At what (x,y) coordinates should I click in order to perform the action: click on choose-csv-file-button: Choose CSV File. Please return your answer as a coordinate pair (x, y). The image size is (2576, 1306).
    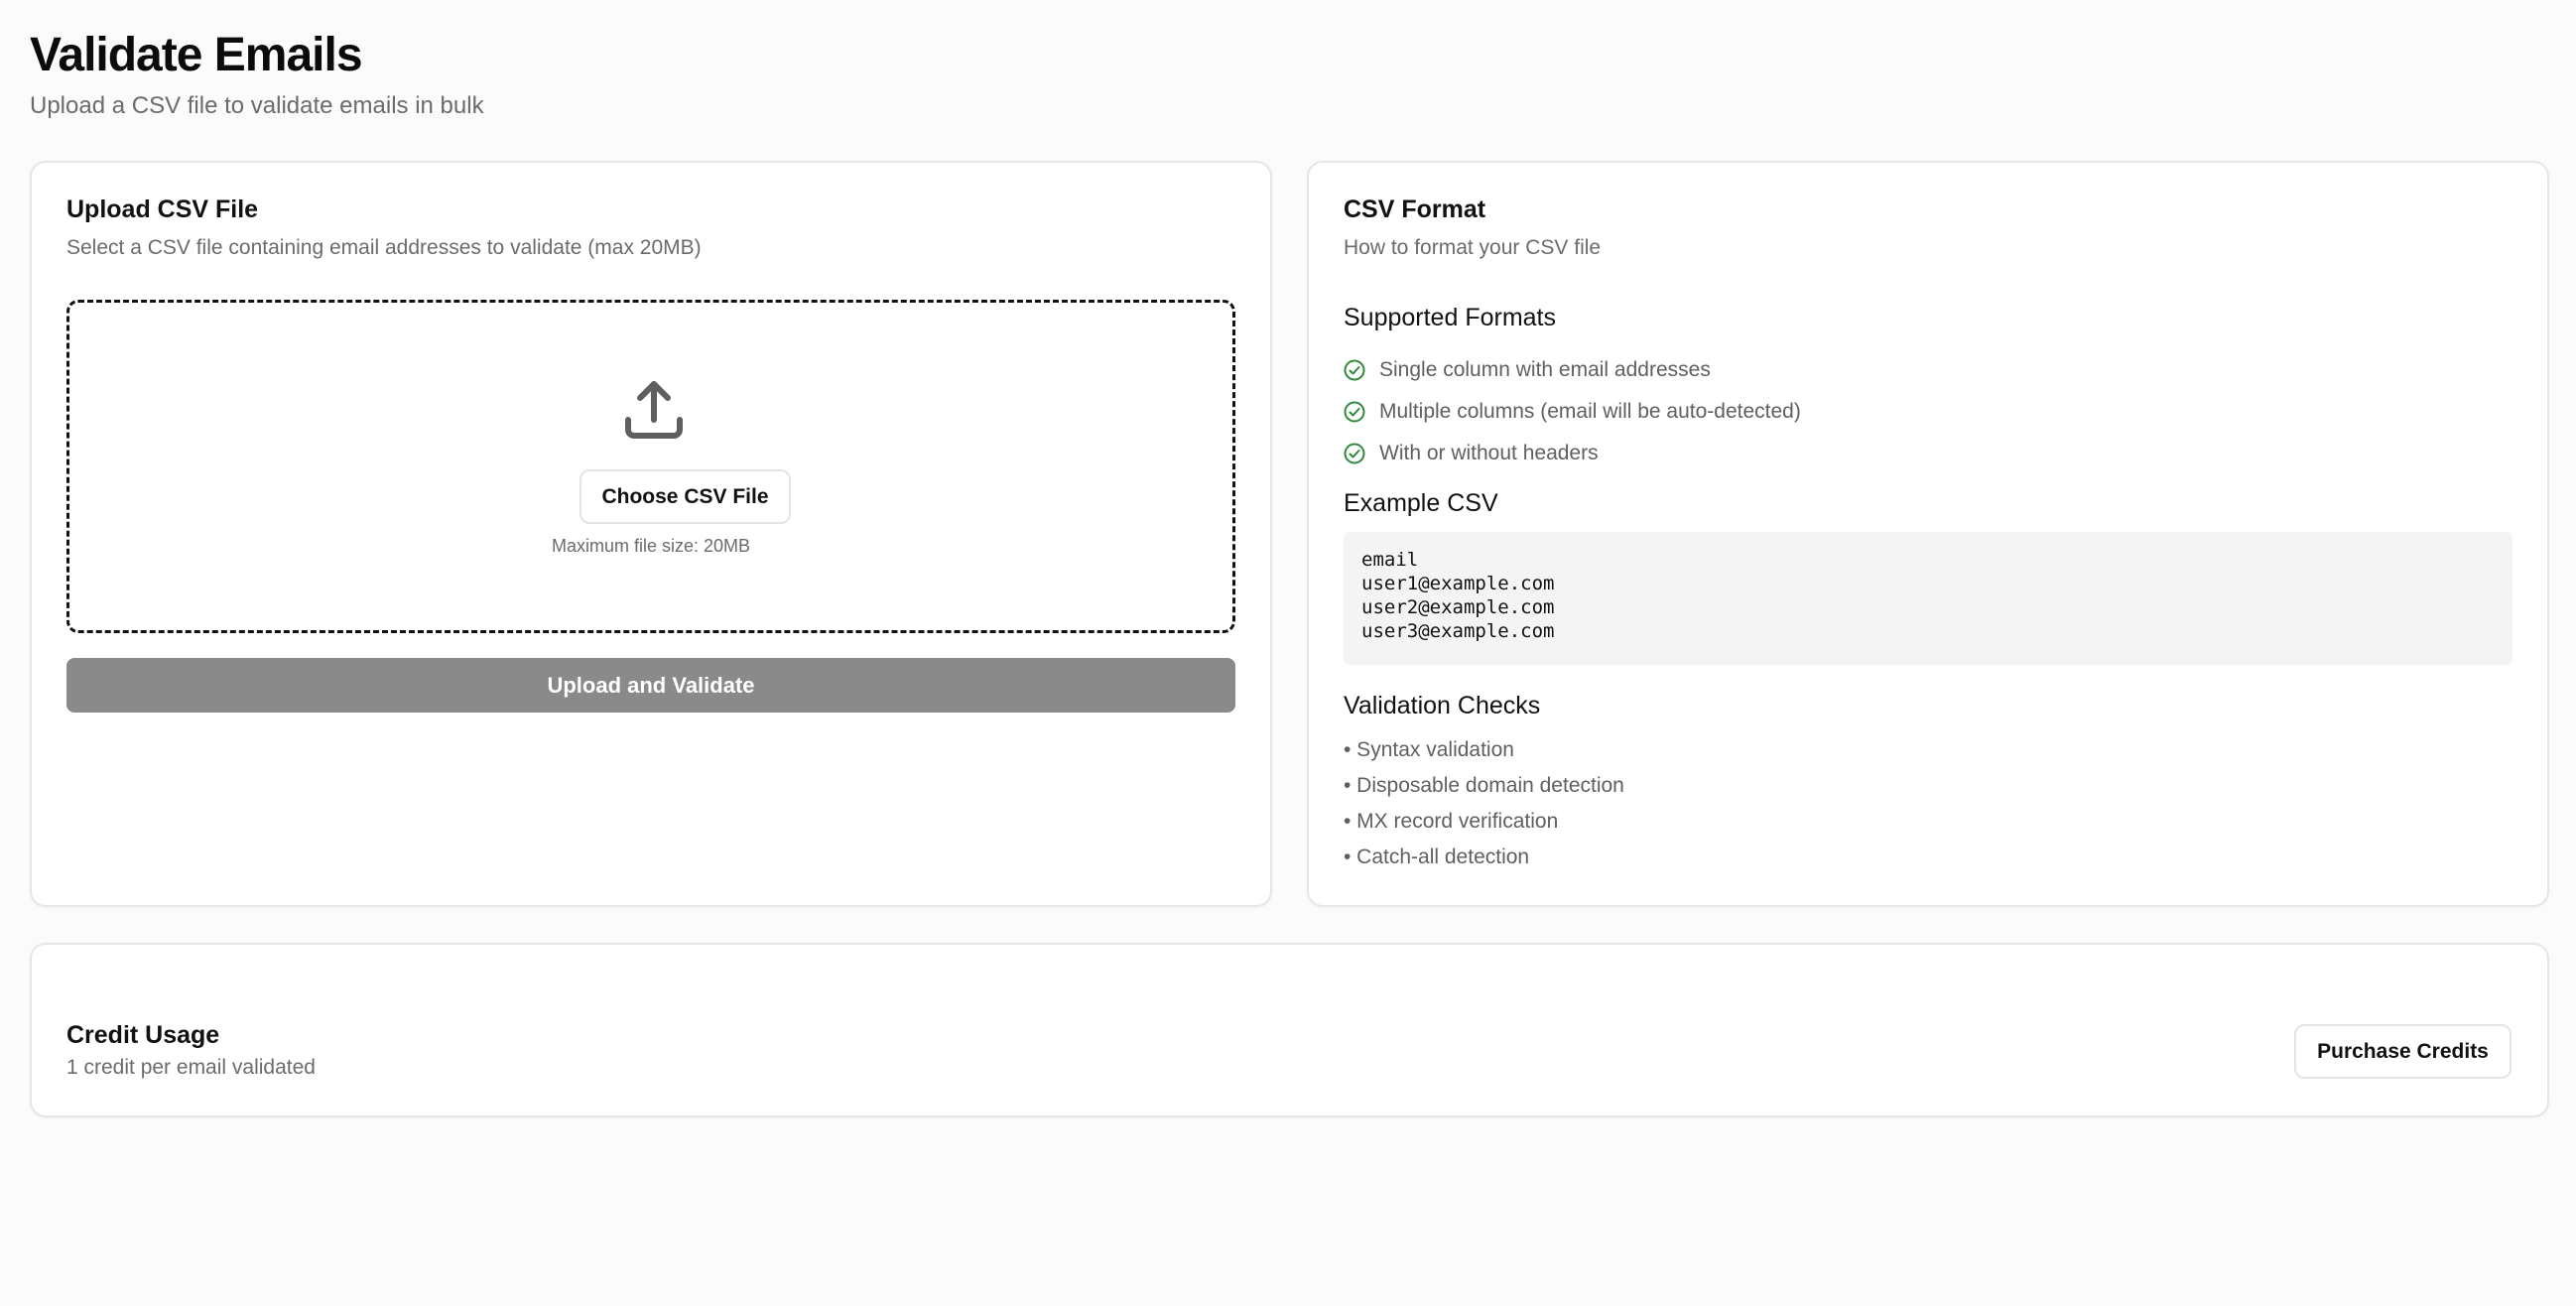
    Looking at the image, I should click on (686, 496).